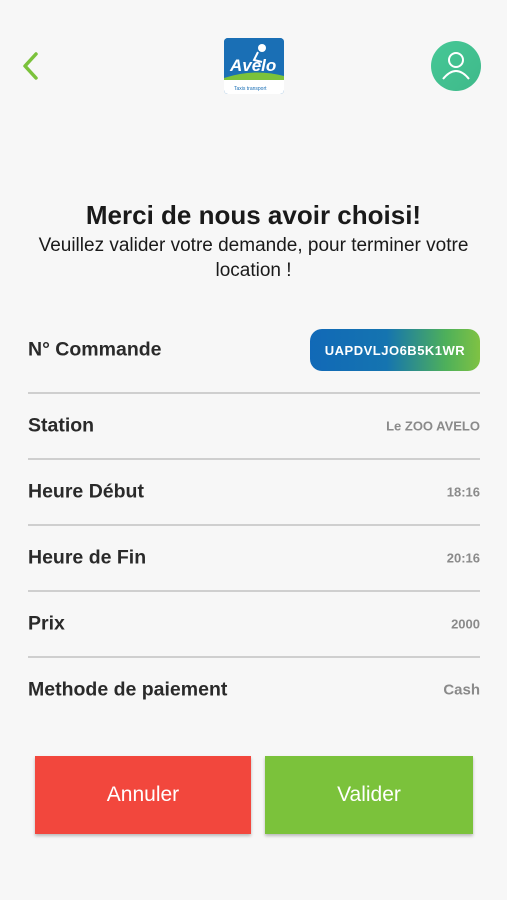 This screenshot has height=900, width=507. Describe the element at coordinates (463, 492) in the screenshot. I see `start-time-value: 18:16` at that location.